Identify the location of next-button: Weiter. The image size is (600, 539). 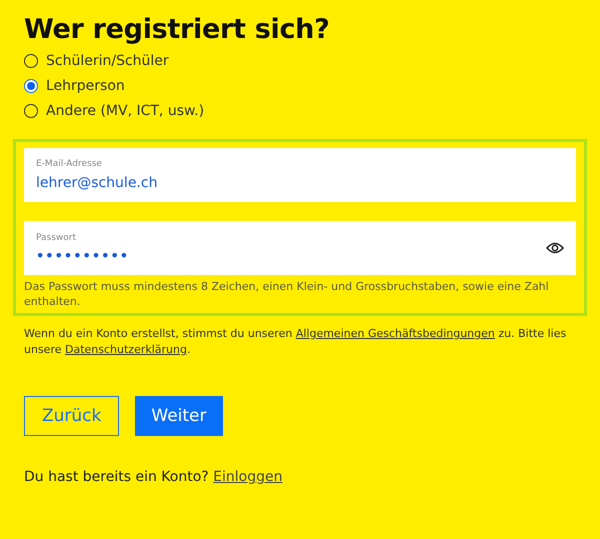
(178, 416).